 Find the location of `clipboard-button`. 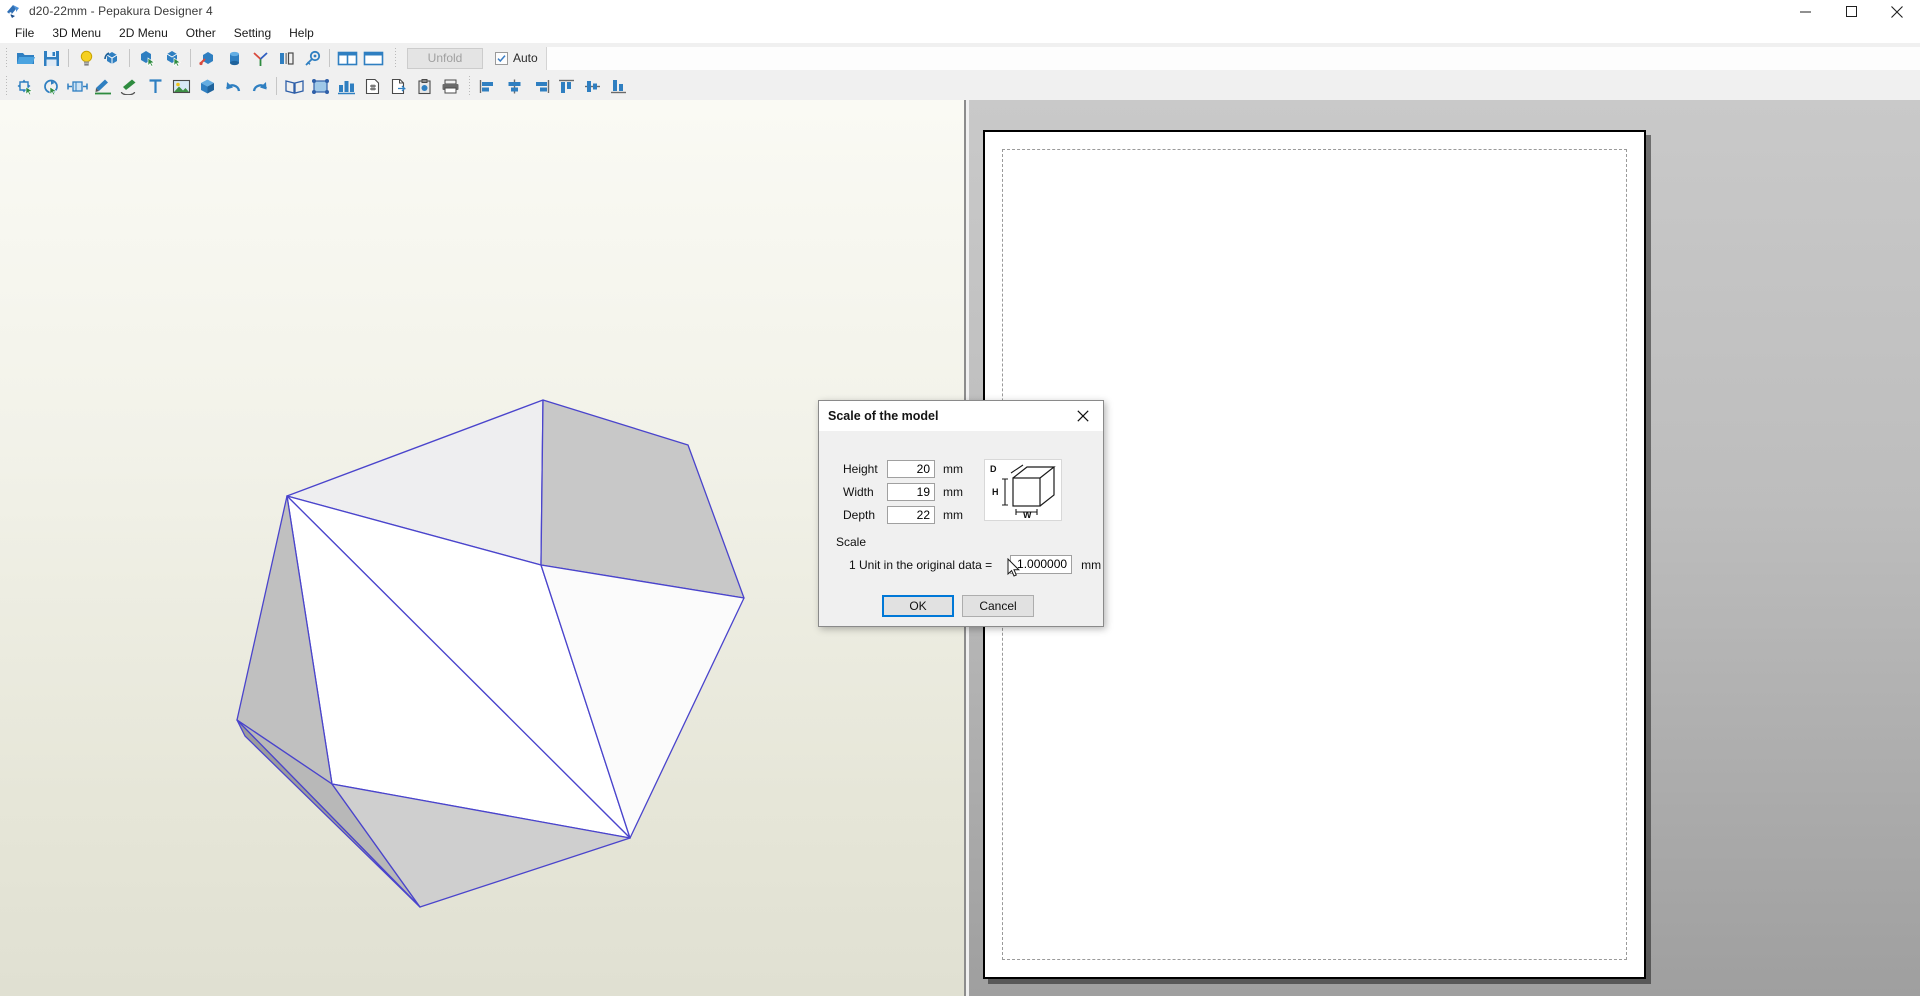

clipboard-button is located at coordinates (424, 86).